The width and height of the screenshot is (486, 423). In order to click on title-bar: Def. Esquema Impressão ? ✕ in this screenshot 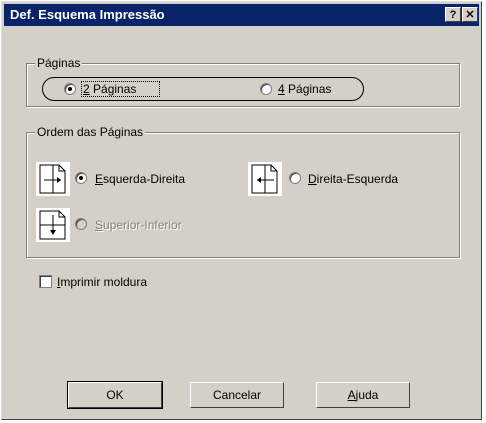, I will do `click(241, 15)`.